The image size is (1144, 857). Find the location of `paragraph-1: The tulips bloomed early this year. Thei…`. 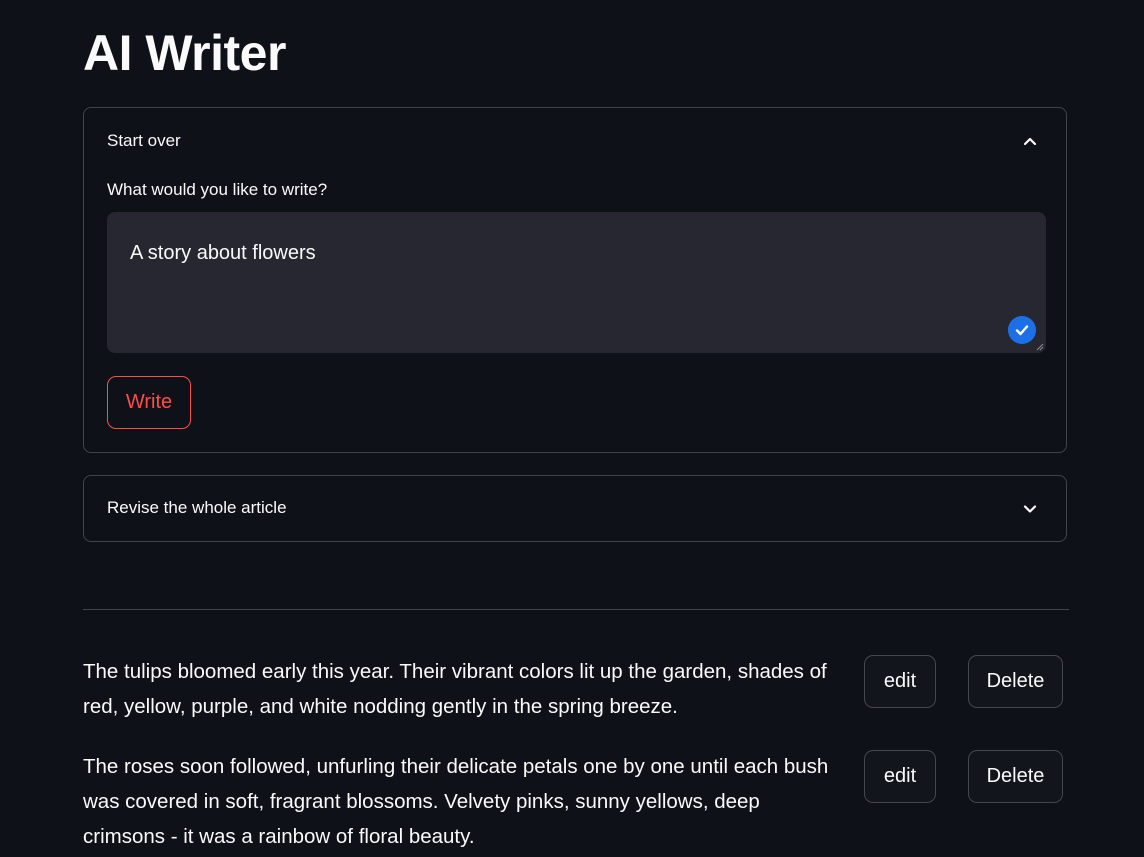

paragraph-1: The tulips bloomed early this year. Thei… is located at coordinates (455, 689).